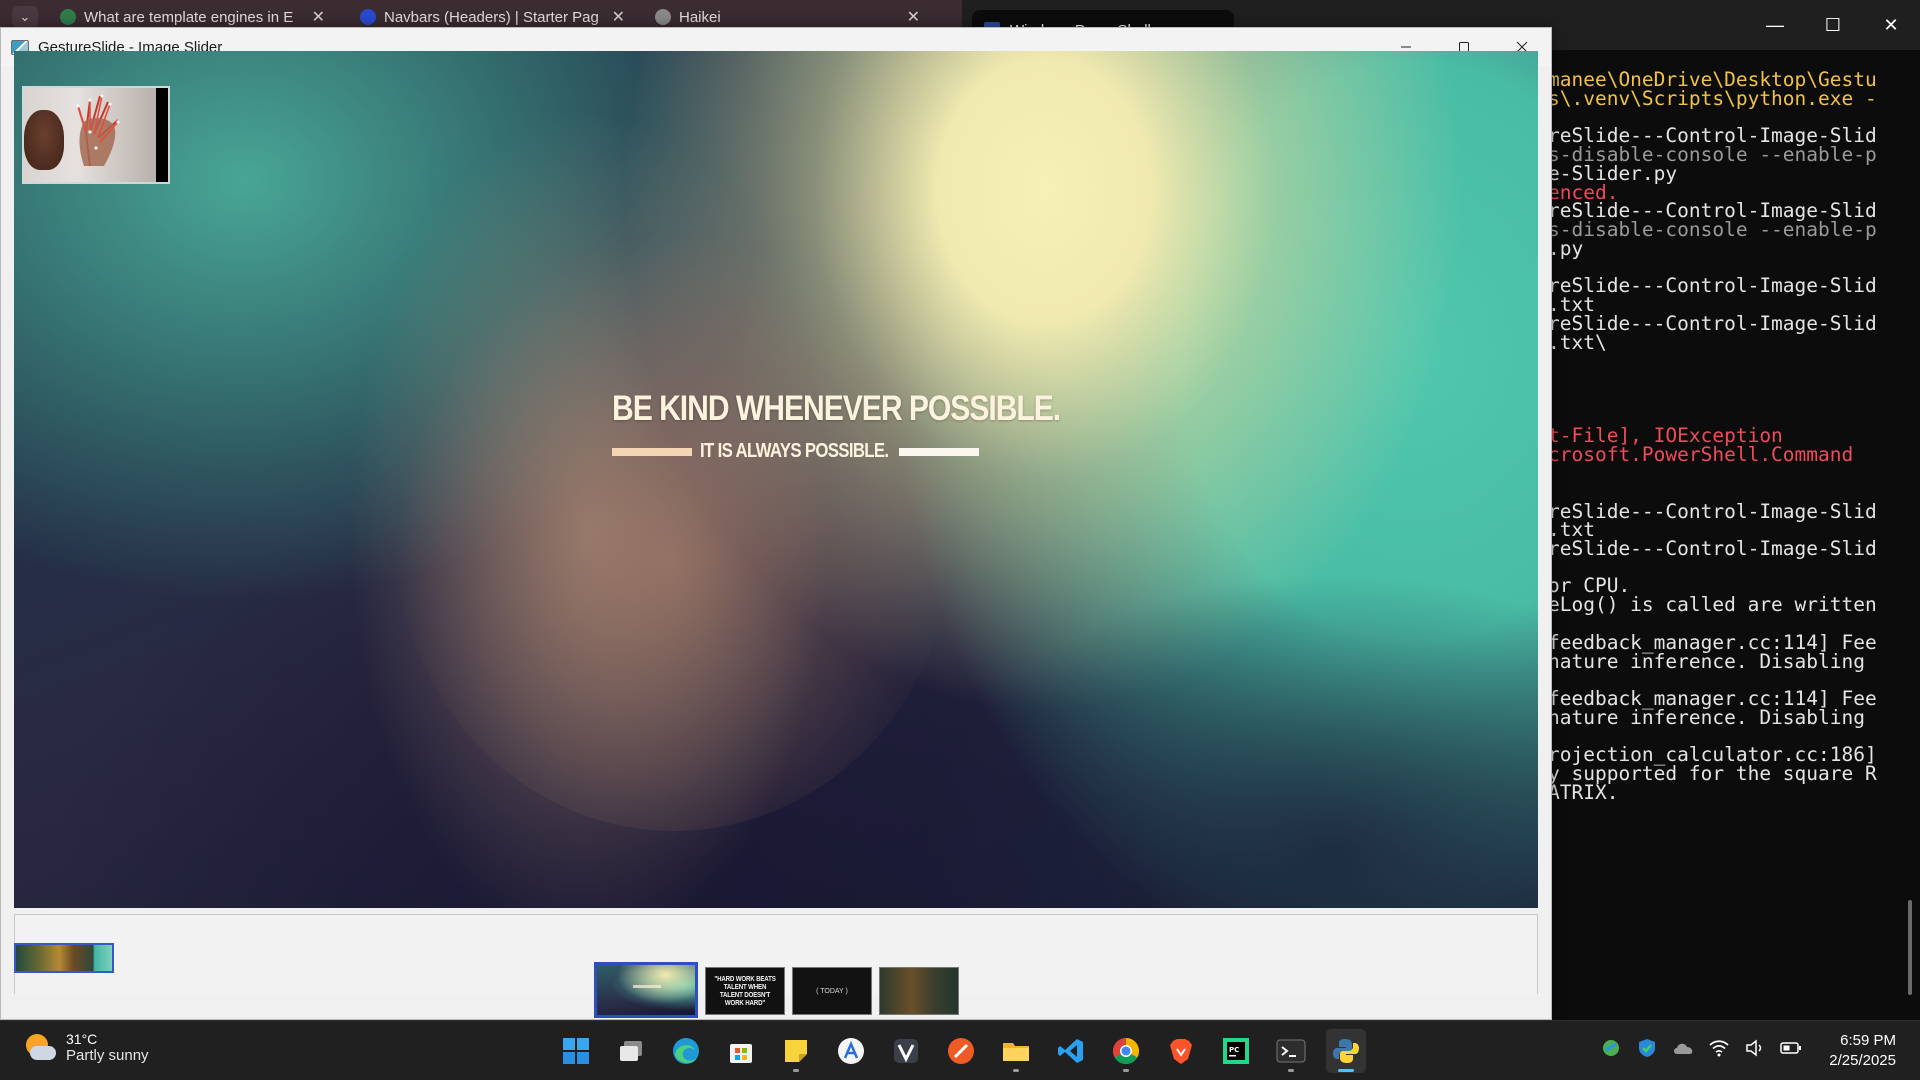  I want to click on vscode-icon, so click(1070, 1051).